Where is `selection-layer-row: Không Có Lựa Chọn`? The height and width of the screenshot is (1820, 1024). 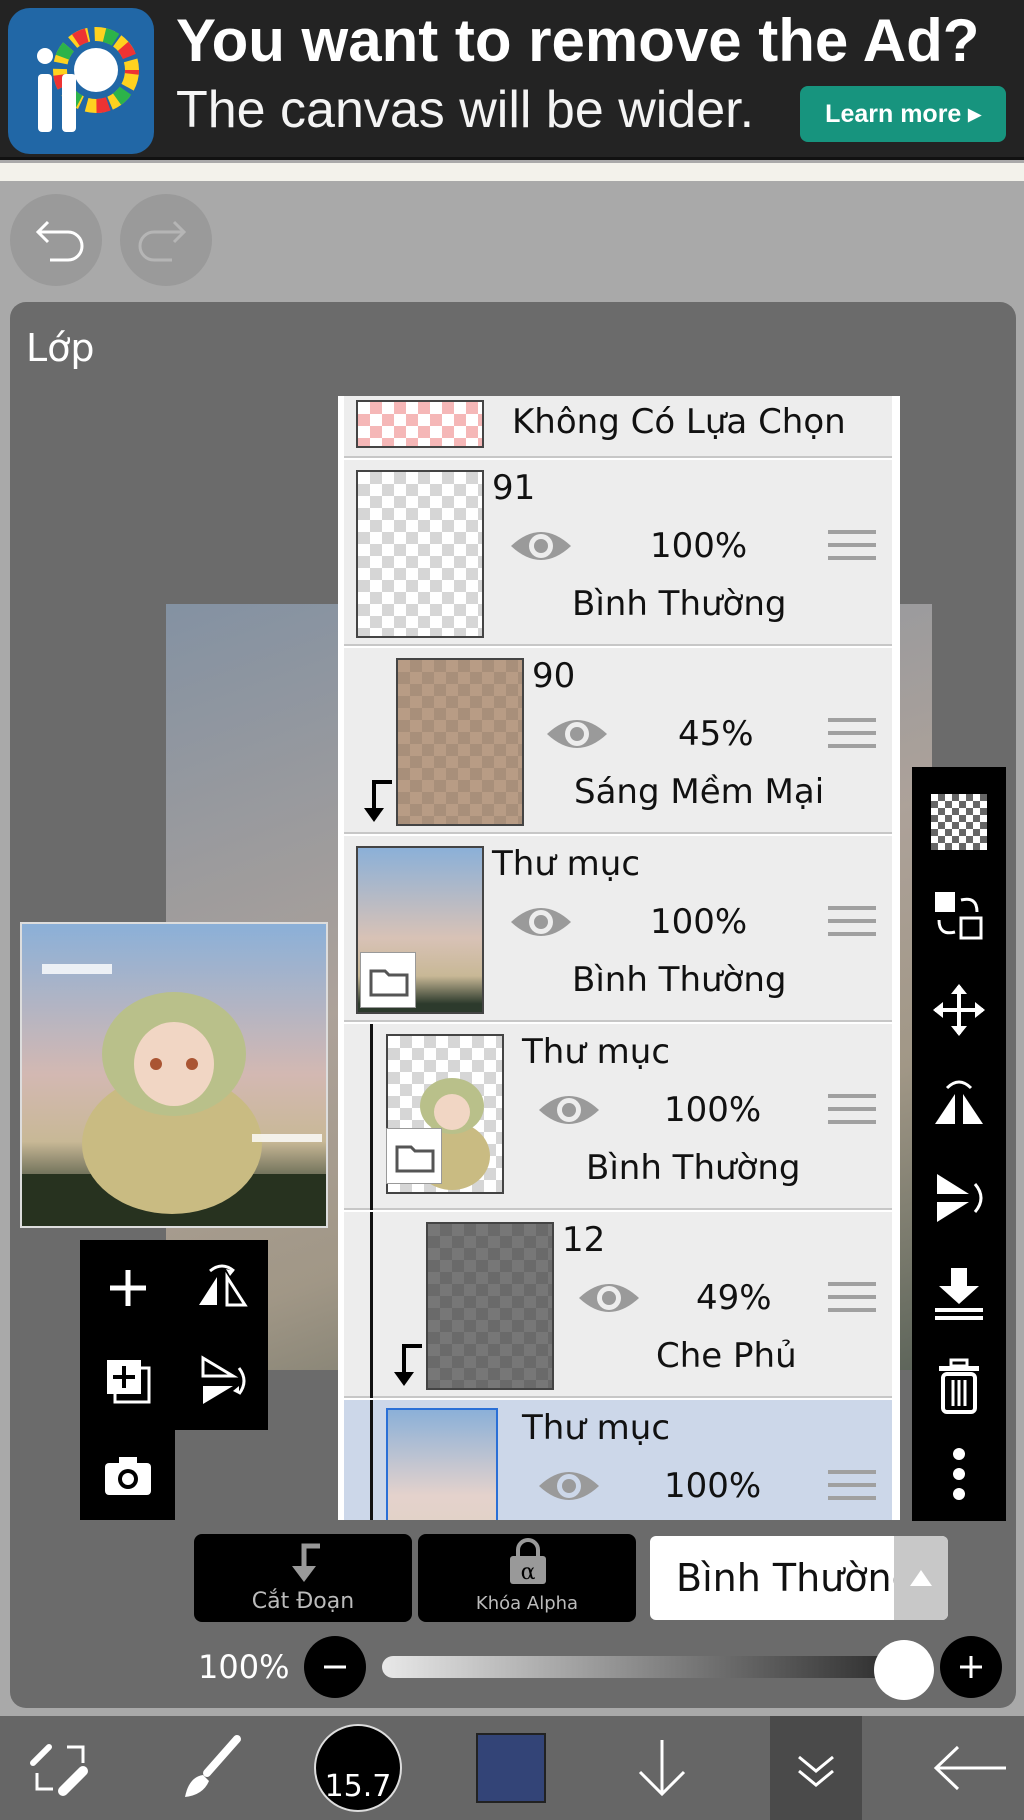 selection-layer-row: Không Có Lựa Chọn is located at coordinates (618, 427).